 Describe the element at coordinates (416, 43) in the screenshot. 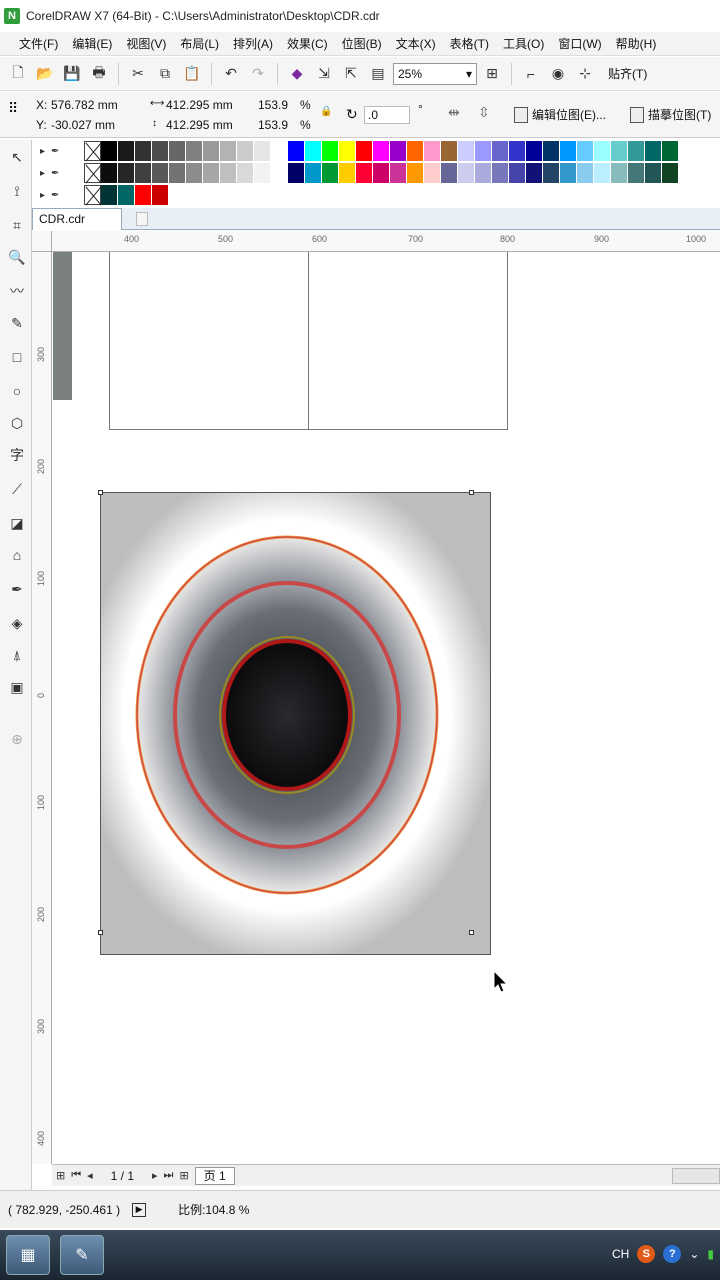

I see `menu-text: 文本(X)` at that location.